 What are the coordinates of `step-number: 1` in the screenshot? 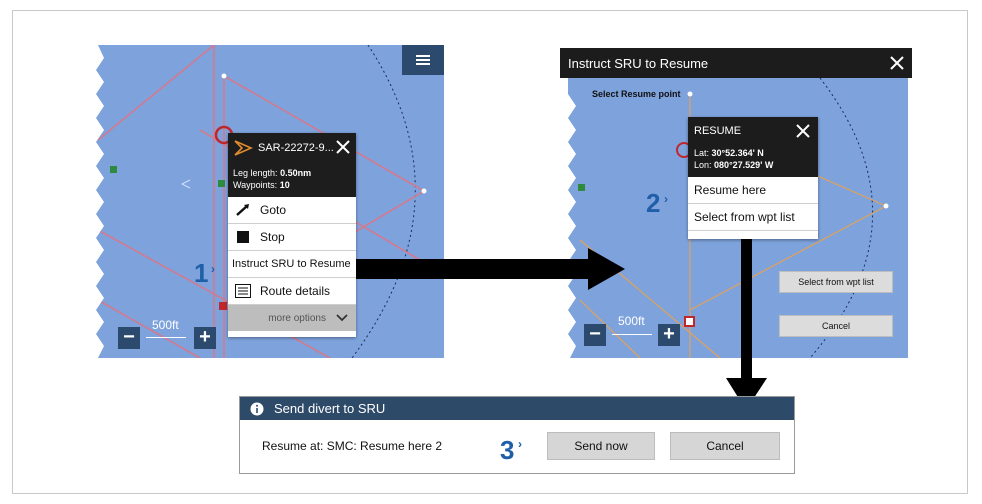 It's located at (201, 273).